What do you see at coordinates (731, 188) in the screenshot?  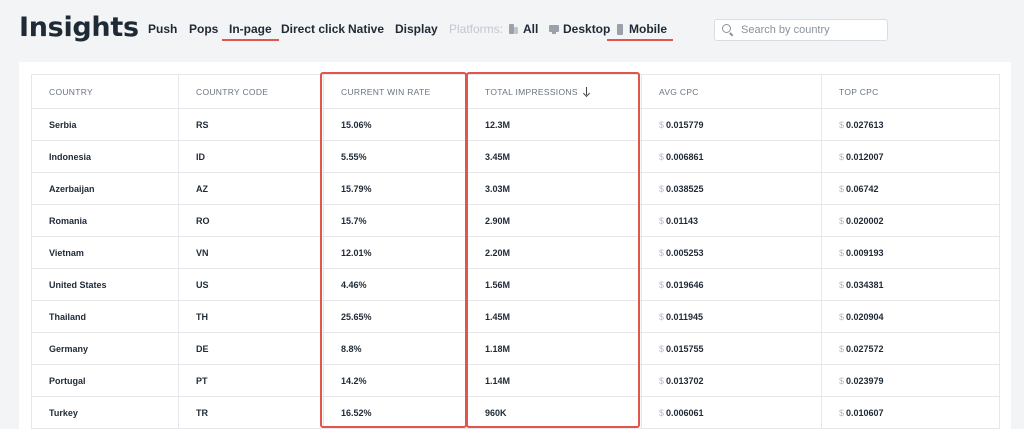 I see `avg-cpc-cell: $0.038525` at bounding box center [731, 188].